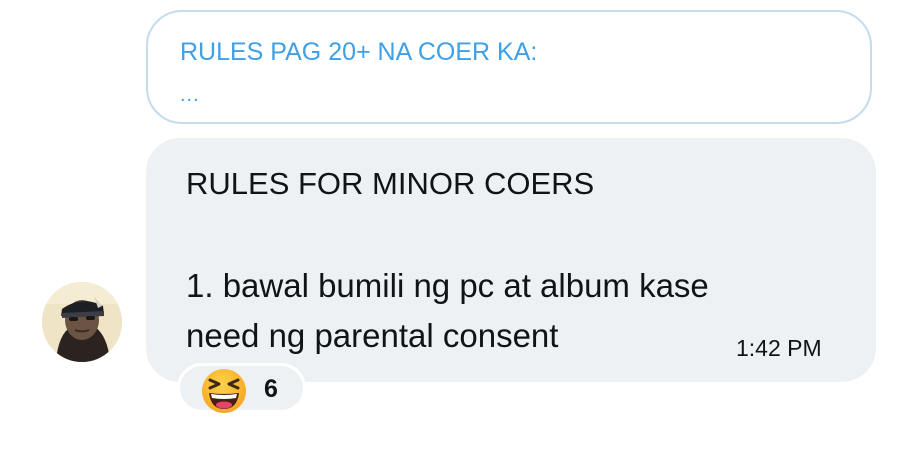 This screenshot has height=458, width=919. Describe the element at coordinates (271, 389) in the screenshot. I see `reaction-count: 6` at that location.